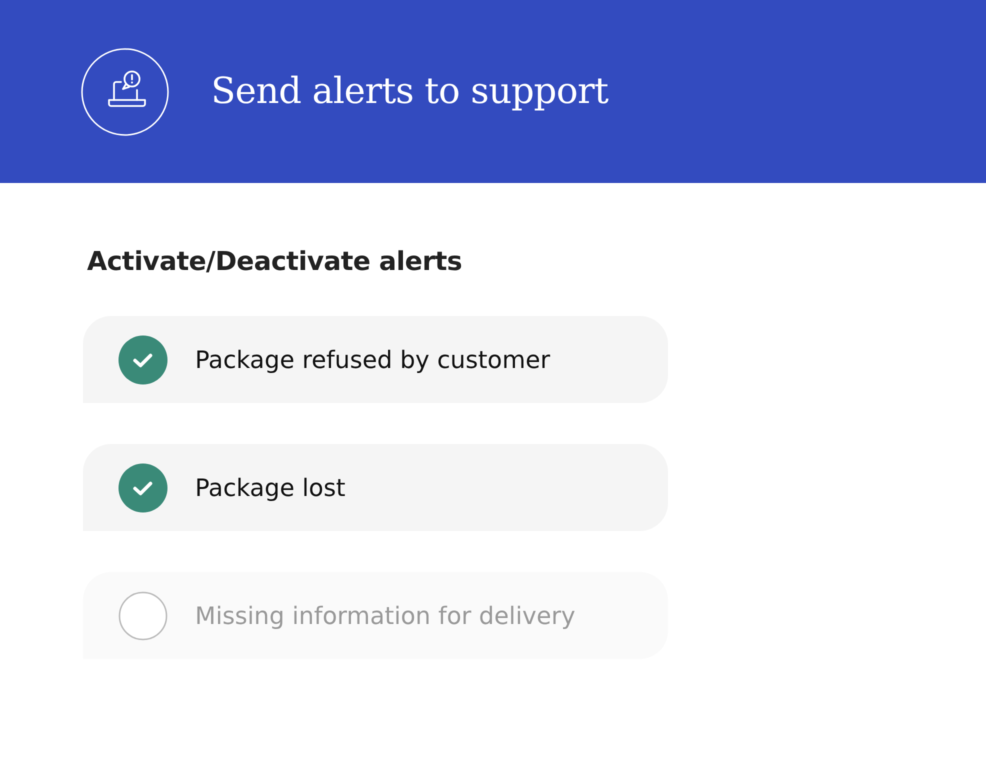 The image size is (986, 781). Describe the element at coordinates (372, 360) in the screenshot. I see `alert-label: Package refused by customer` at that location.